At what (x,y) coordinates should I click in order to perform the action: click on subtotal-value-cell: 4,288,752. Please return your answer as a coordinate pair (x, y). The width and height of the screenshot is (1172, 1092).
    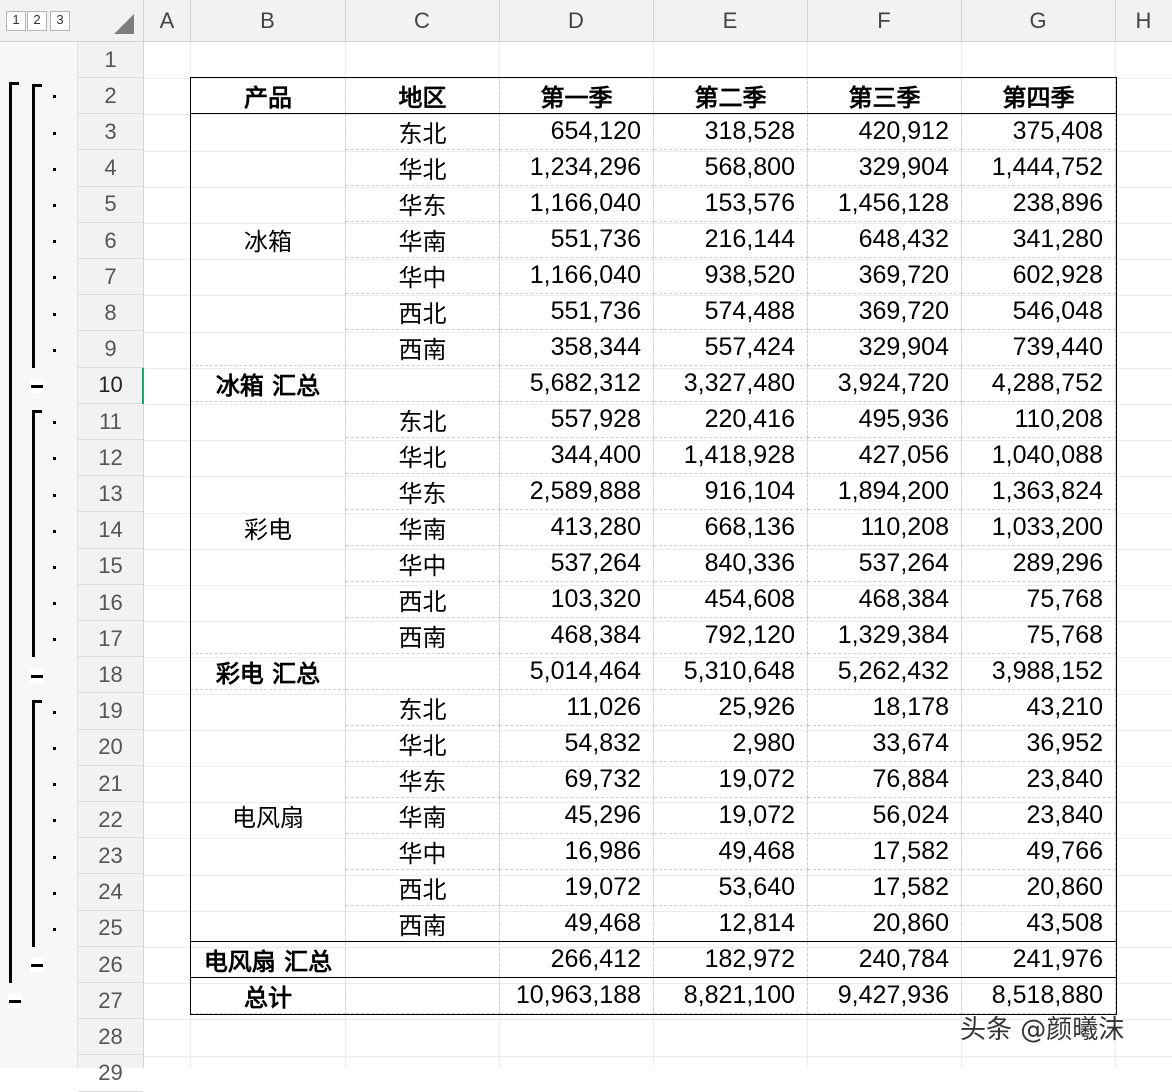
    Looking at the image, I should click on (1038, 383).